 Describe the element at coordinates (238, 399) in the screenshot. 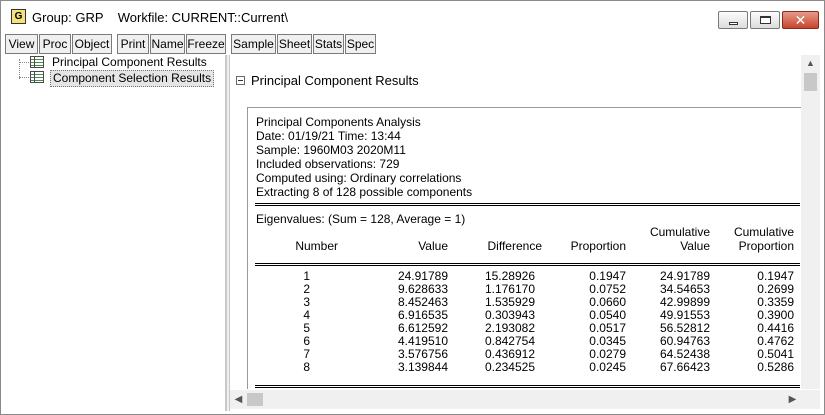

I see `scroll-left-icon: ◀` at that location.